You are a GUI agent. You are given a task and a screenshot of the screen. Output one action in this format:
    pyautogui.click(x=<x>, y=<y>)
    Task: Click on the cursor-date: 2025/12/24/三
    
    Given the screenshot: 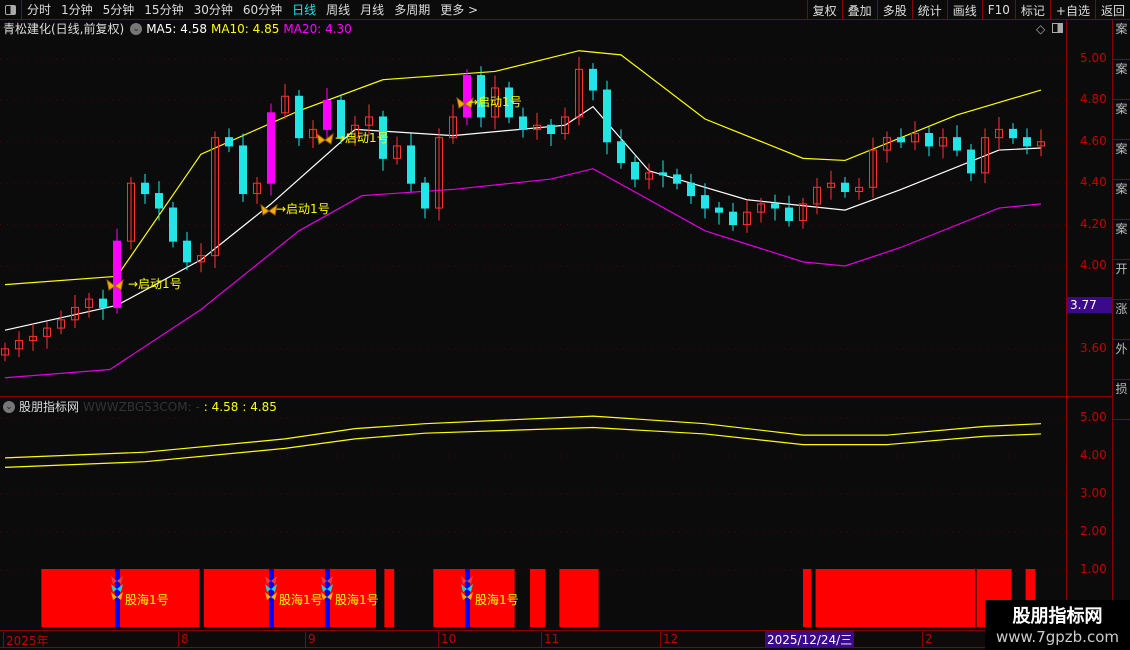 What is the action you would take?
    pyautogui.click(x=810, y=639)
    